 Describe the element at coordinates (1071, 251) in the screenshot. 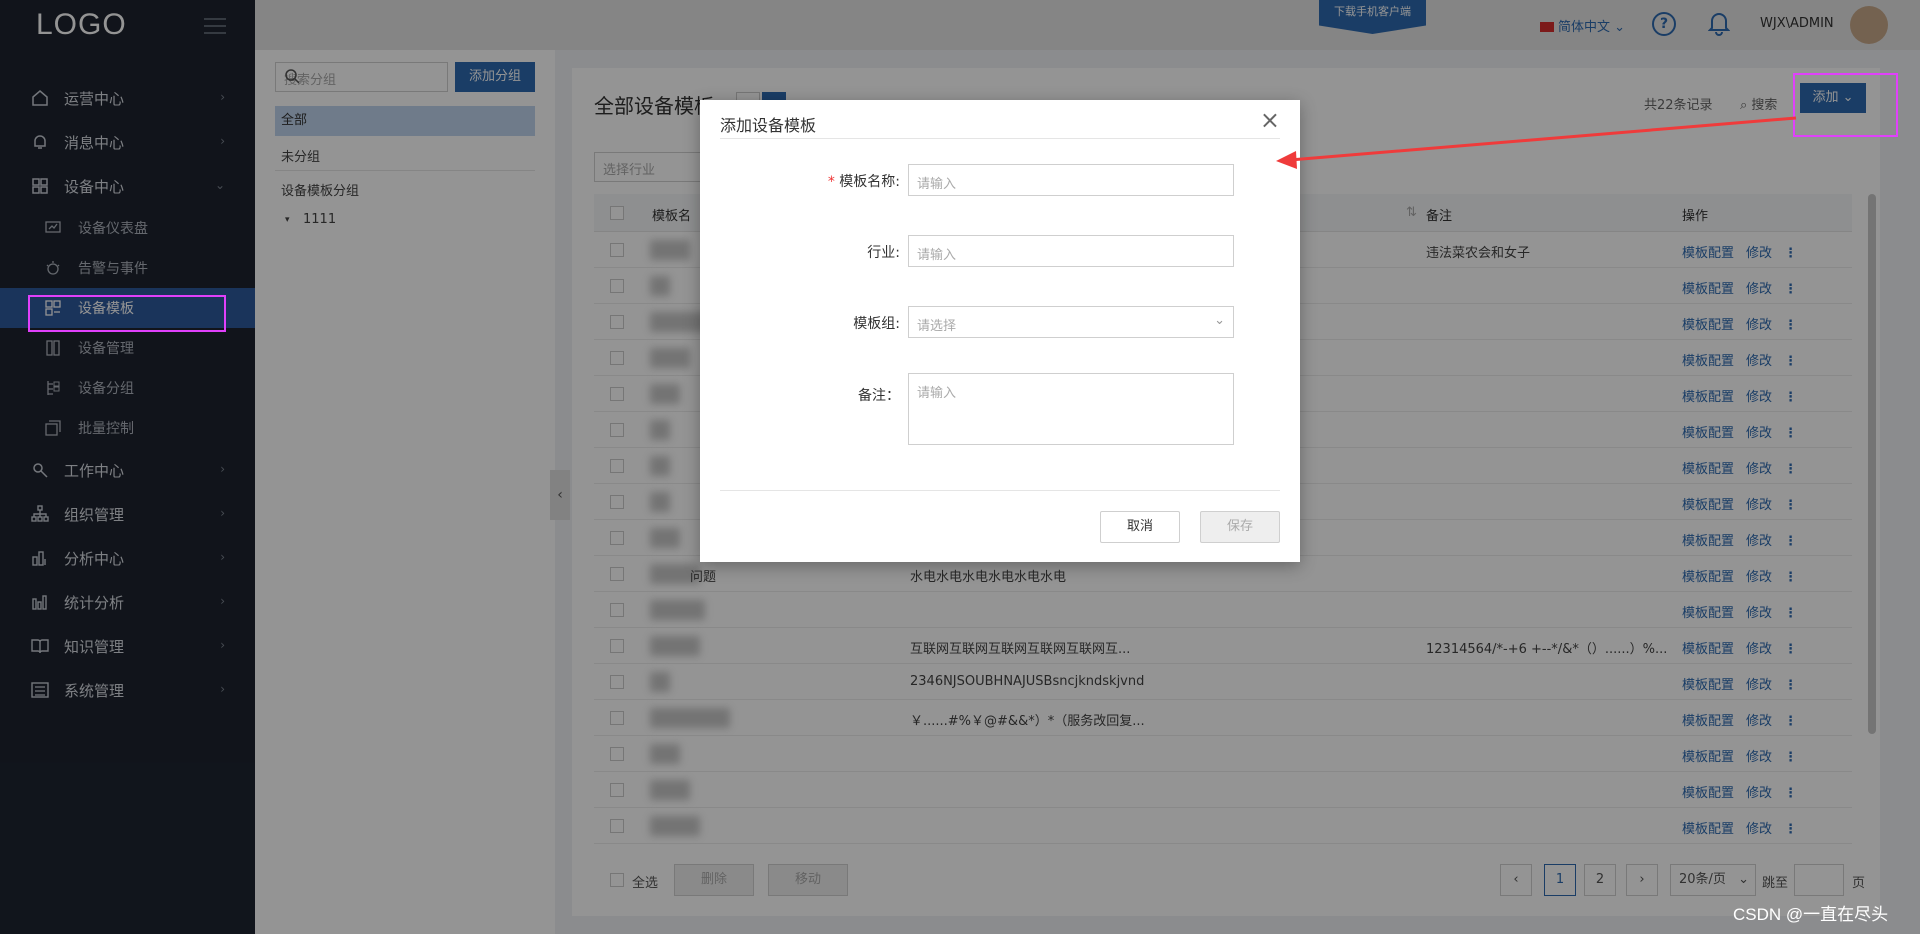

I see `industry-input: 请输入` at that location.